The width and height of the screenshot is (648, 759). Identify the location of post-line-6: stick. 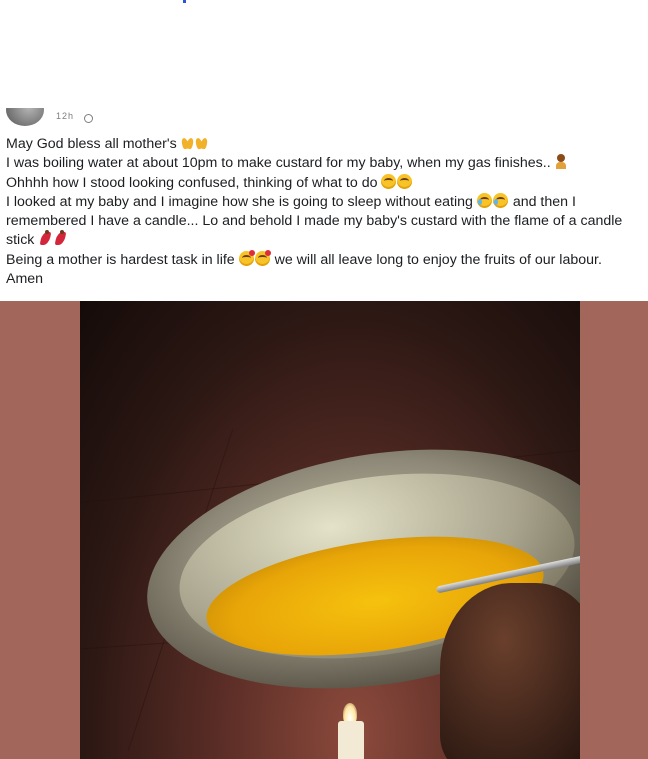
(326, 240).